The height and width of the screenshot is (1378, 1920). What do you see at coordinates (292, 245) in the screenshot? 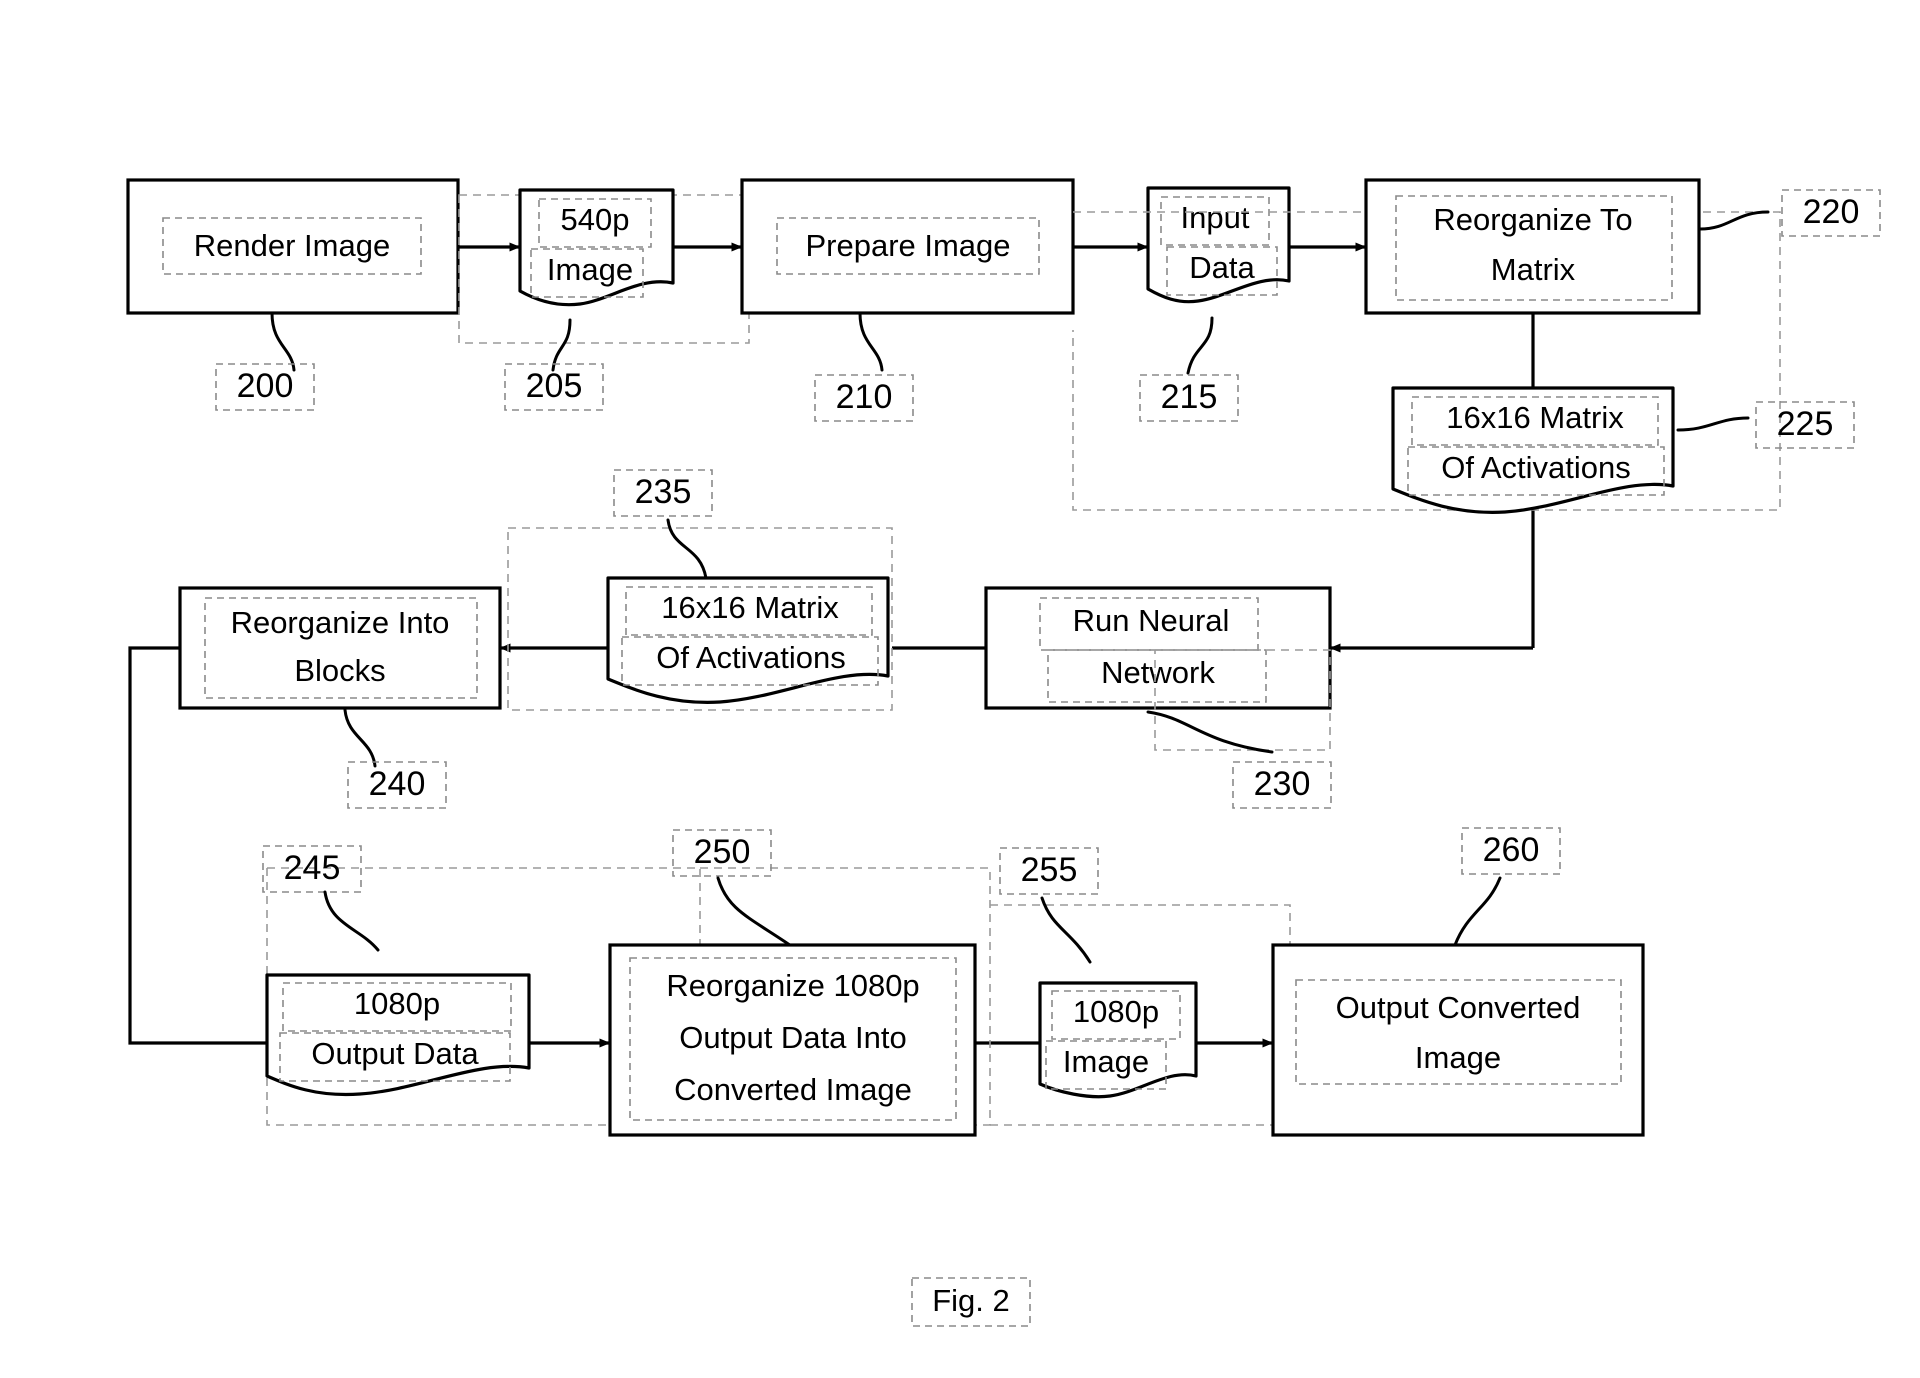
I see `node-render-image-label: Render Image` at bounding box center [292, 245].